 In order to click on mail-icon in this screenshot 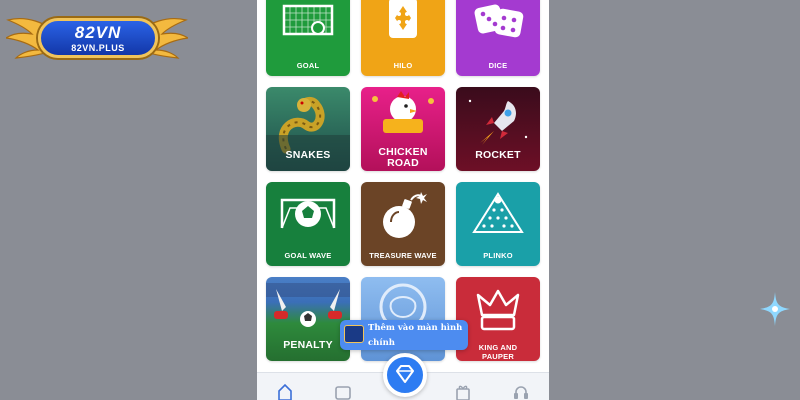, I will do `click(343, 391)`.